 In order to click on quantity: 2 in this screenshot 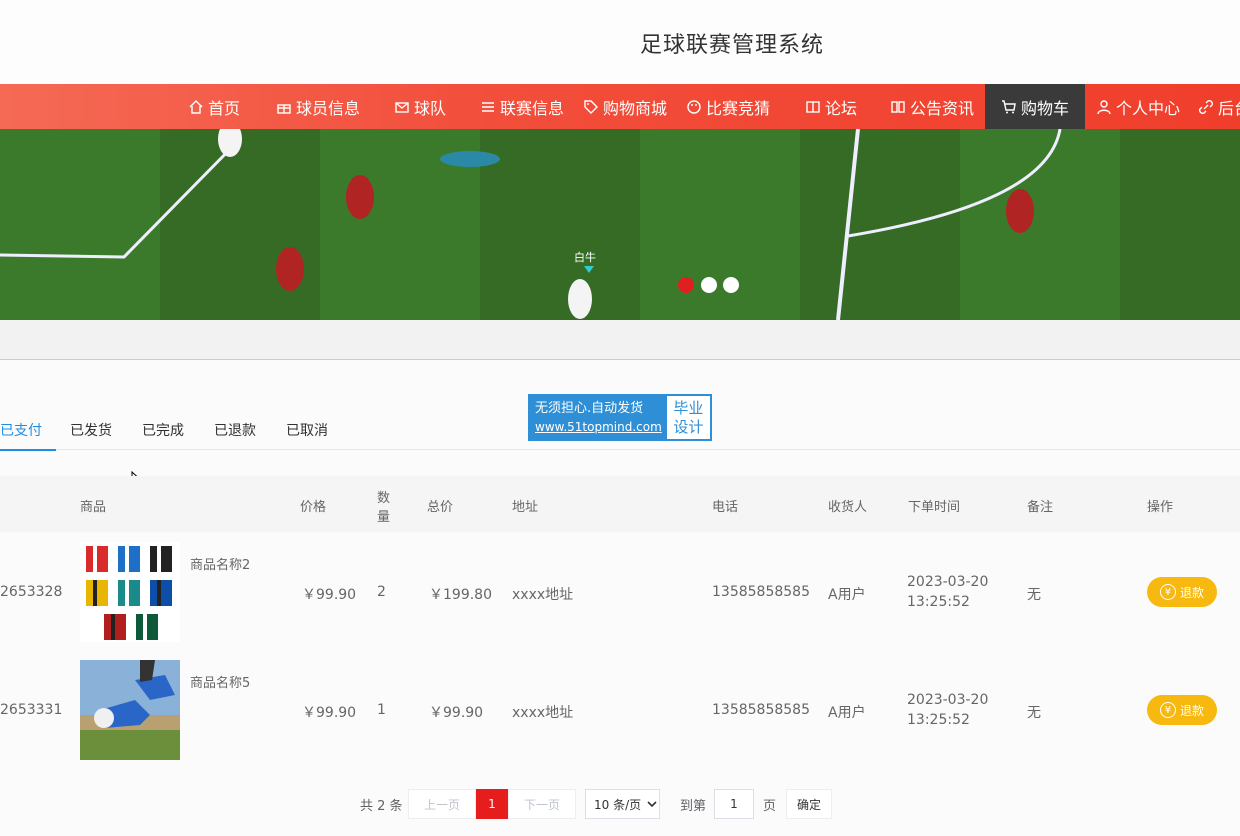, I will do `click(381, 592)`.